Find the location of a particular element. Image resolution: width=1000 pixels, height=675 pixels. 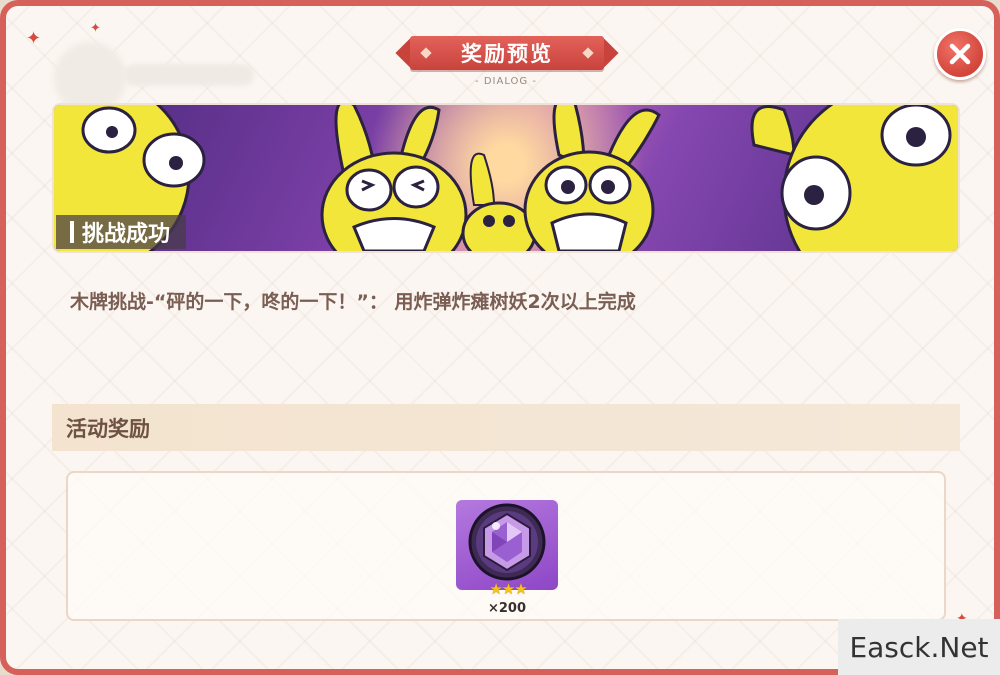

dialog-subtitle: - DIALOG - is located at coordinates (506, 81).